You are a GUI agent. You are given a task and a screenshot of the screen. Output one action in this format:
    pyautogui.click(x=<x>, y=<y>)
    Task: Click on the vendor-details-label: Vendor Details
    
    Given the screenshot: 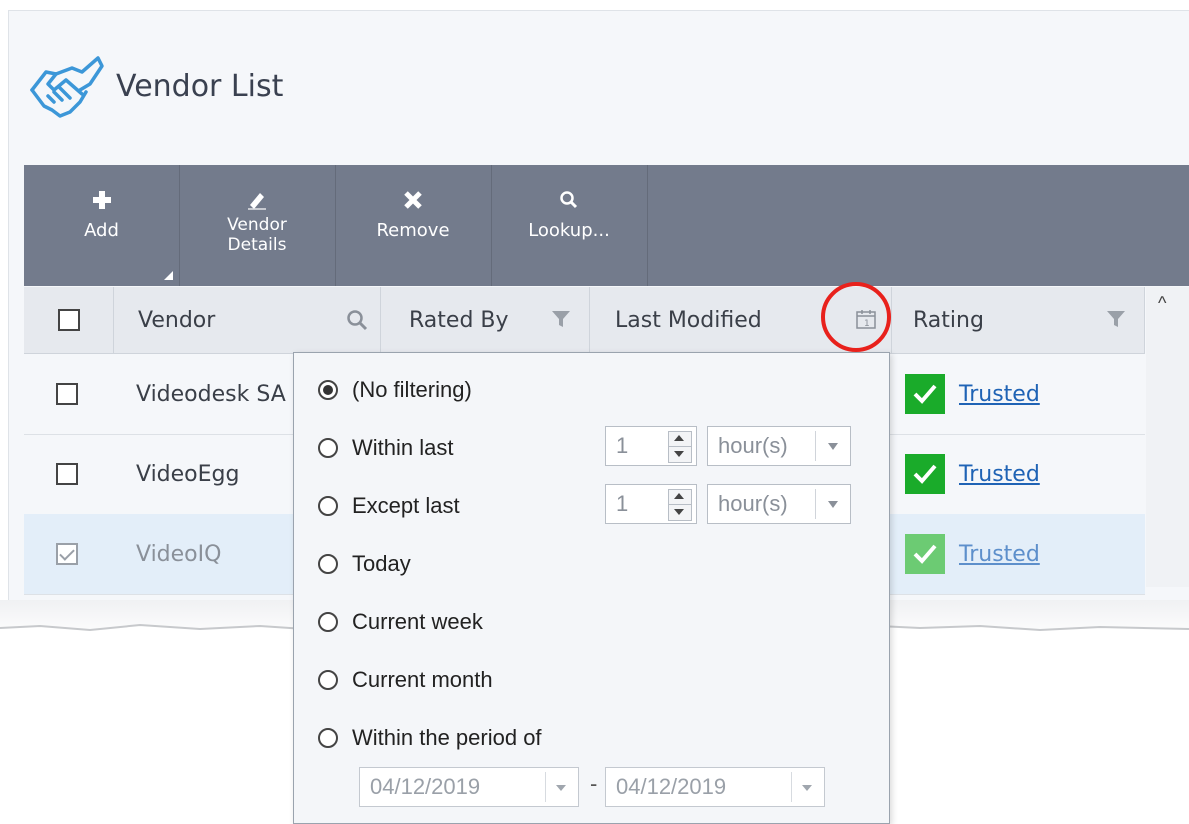 What is the action you would take?
    pyautogui.click(x=257, y=235)
    